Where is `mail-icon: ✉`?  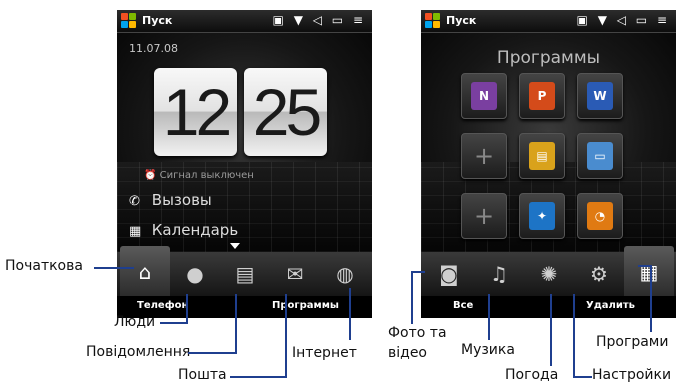
mail-icon: ✉ is located at coordinates (295, 274).